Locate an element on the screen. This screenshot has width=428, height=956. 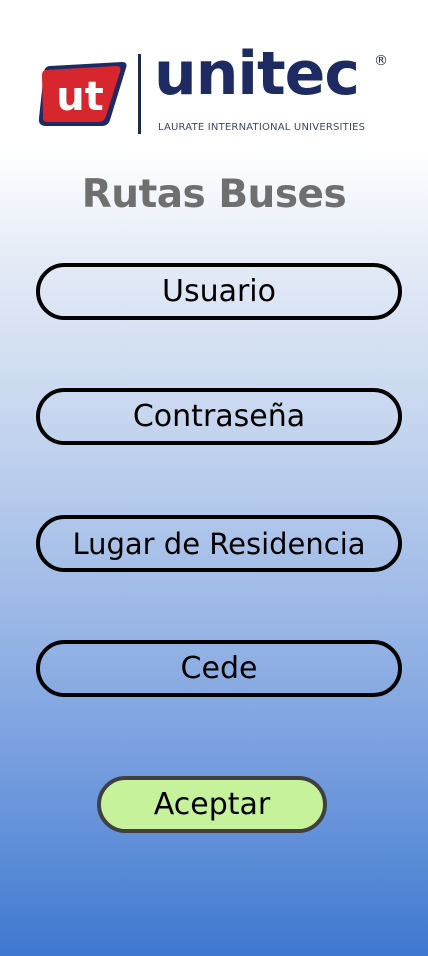
password-field: Contraseña is located at coordinates (219, 416).